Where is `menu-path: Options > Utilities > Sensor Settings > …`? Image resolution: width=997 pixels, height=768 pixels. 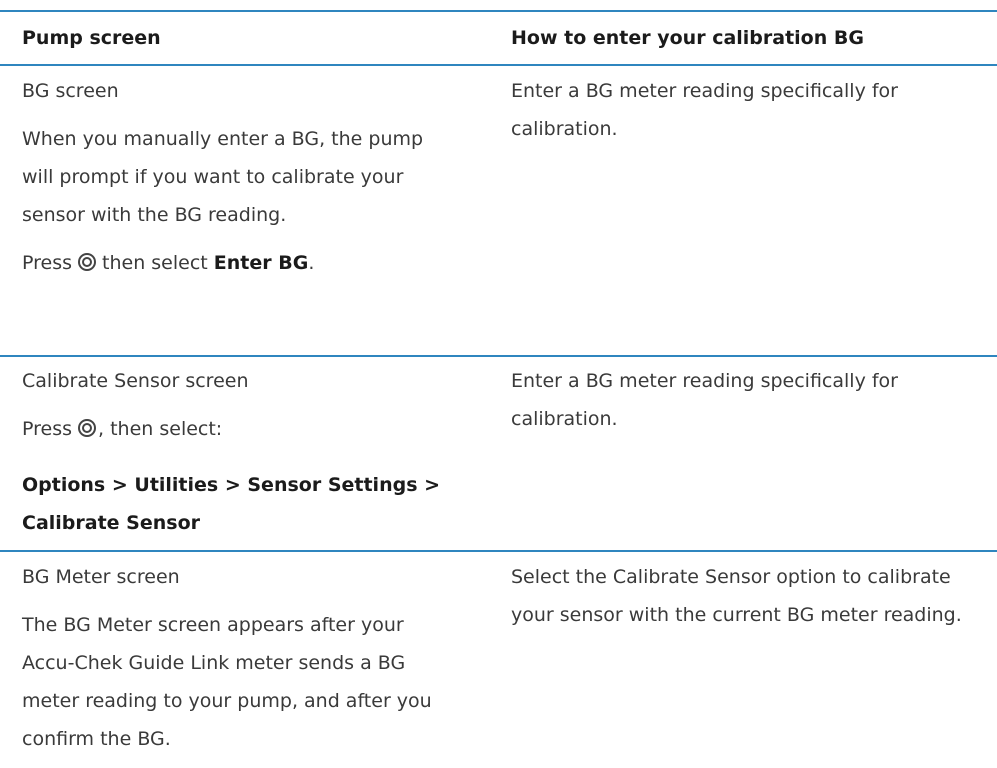
menu-path: Options > Utilities > Sensor Settings > … is located at coordinates (231, 504).